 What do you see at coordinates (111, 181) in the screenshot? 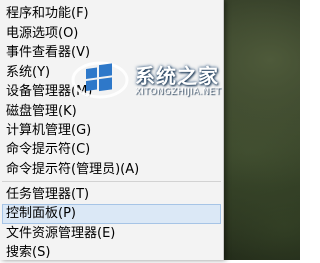
I see `menu-separator` at bounding box center [111, 181].